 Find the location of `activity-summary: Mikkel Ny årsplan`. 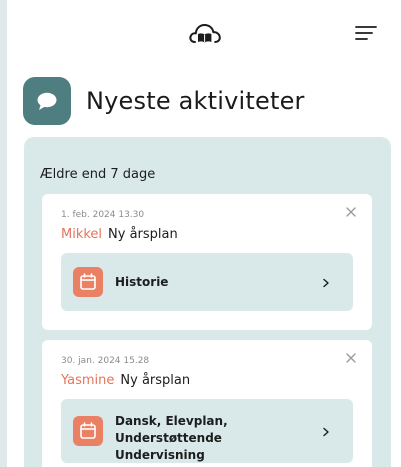

activity-summary: Mikkel Ny årsplan is located at coordinates (119, 234).